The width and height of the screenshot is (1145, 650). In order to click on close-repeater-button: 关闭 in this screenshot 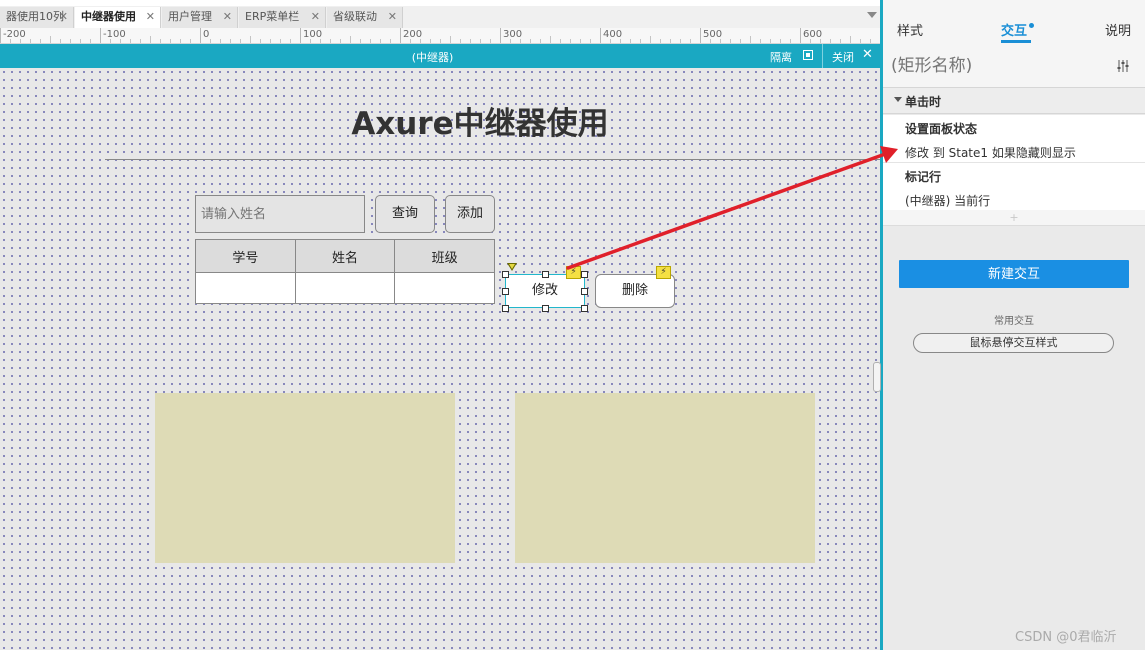, I will do `click(843, 57)`.